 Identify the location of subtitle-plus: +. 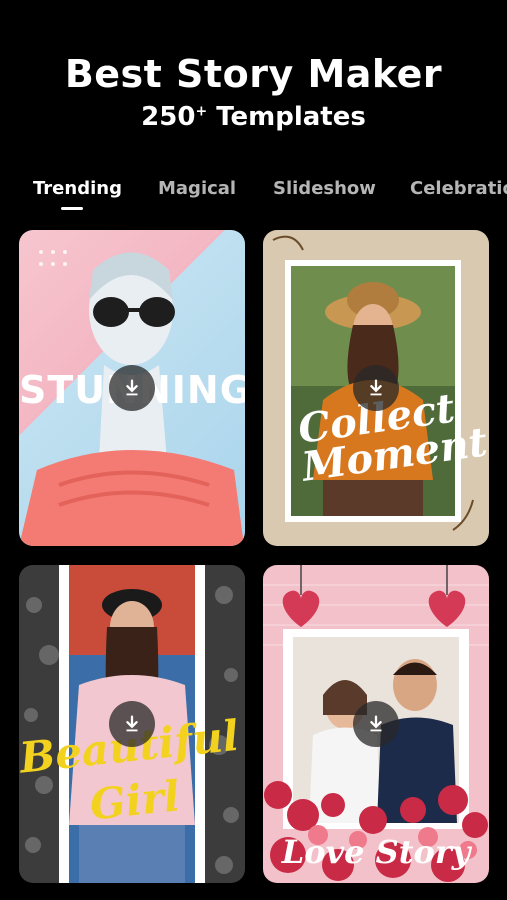
(201, 111).